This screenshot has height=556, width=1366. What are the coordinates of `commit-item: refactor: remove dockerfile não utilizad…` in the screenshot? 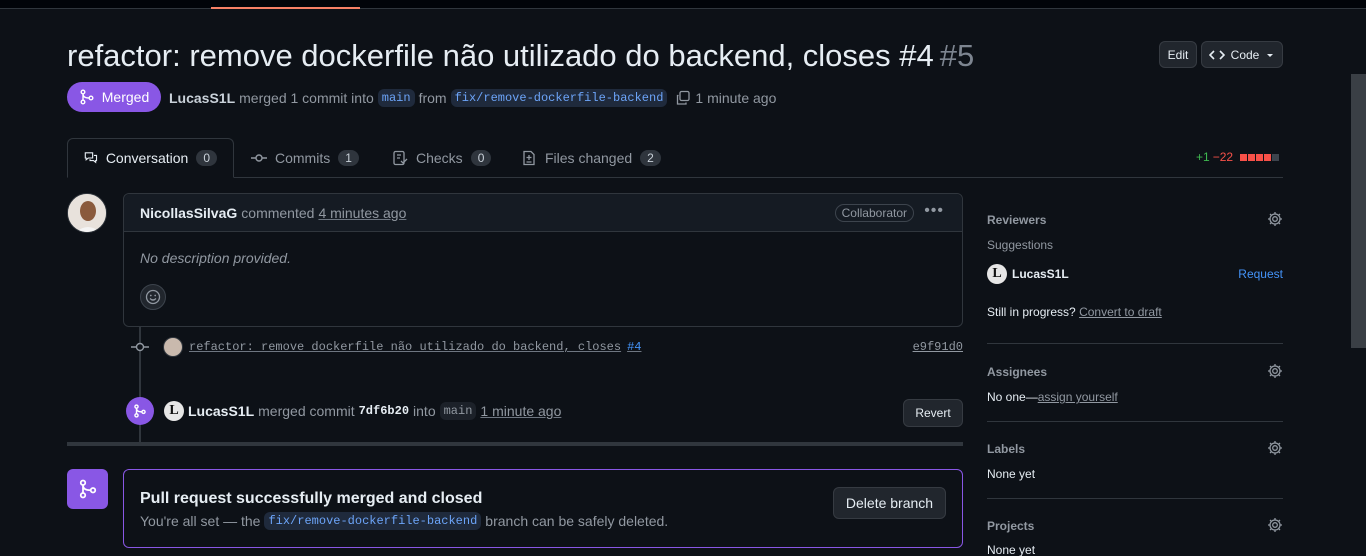 It's located at (547, 347).